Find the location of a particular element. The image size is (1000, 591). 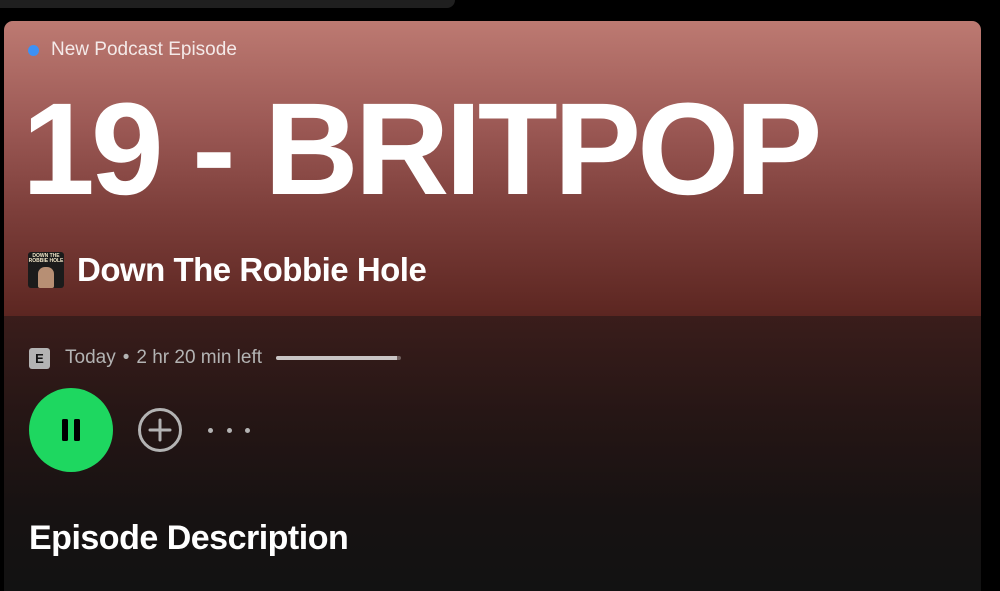

more-options-button is located at coordinates (229, 430).